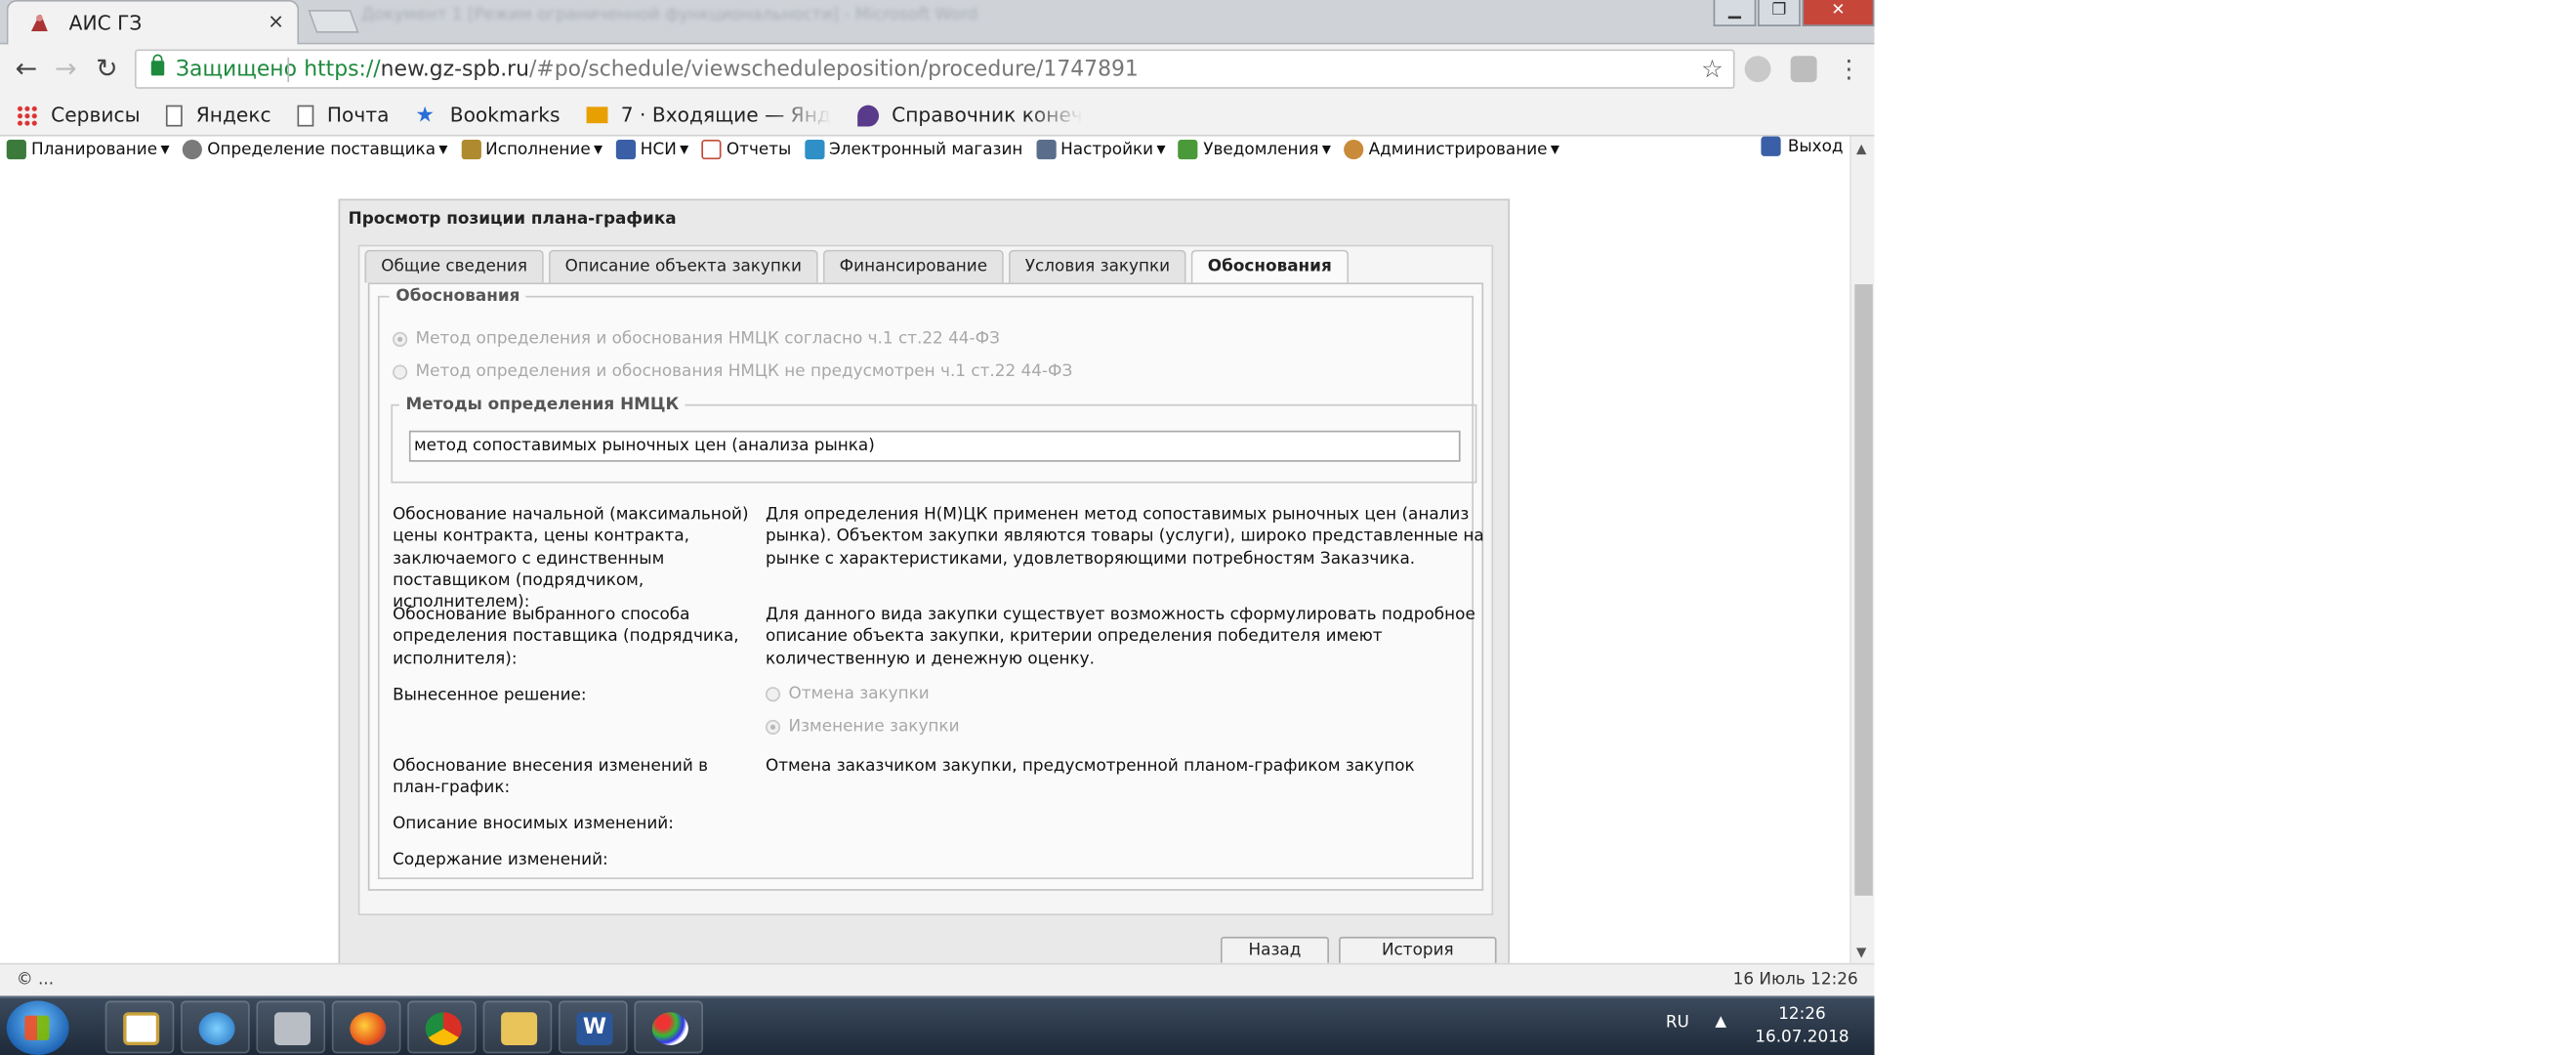 This screenshot has height=1055, width=2576. Describe the element at coordinates (454, 266) in the screenshot. I see `tab-general: Общие сведения` at that location.